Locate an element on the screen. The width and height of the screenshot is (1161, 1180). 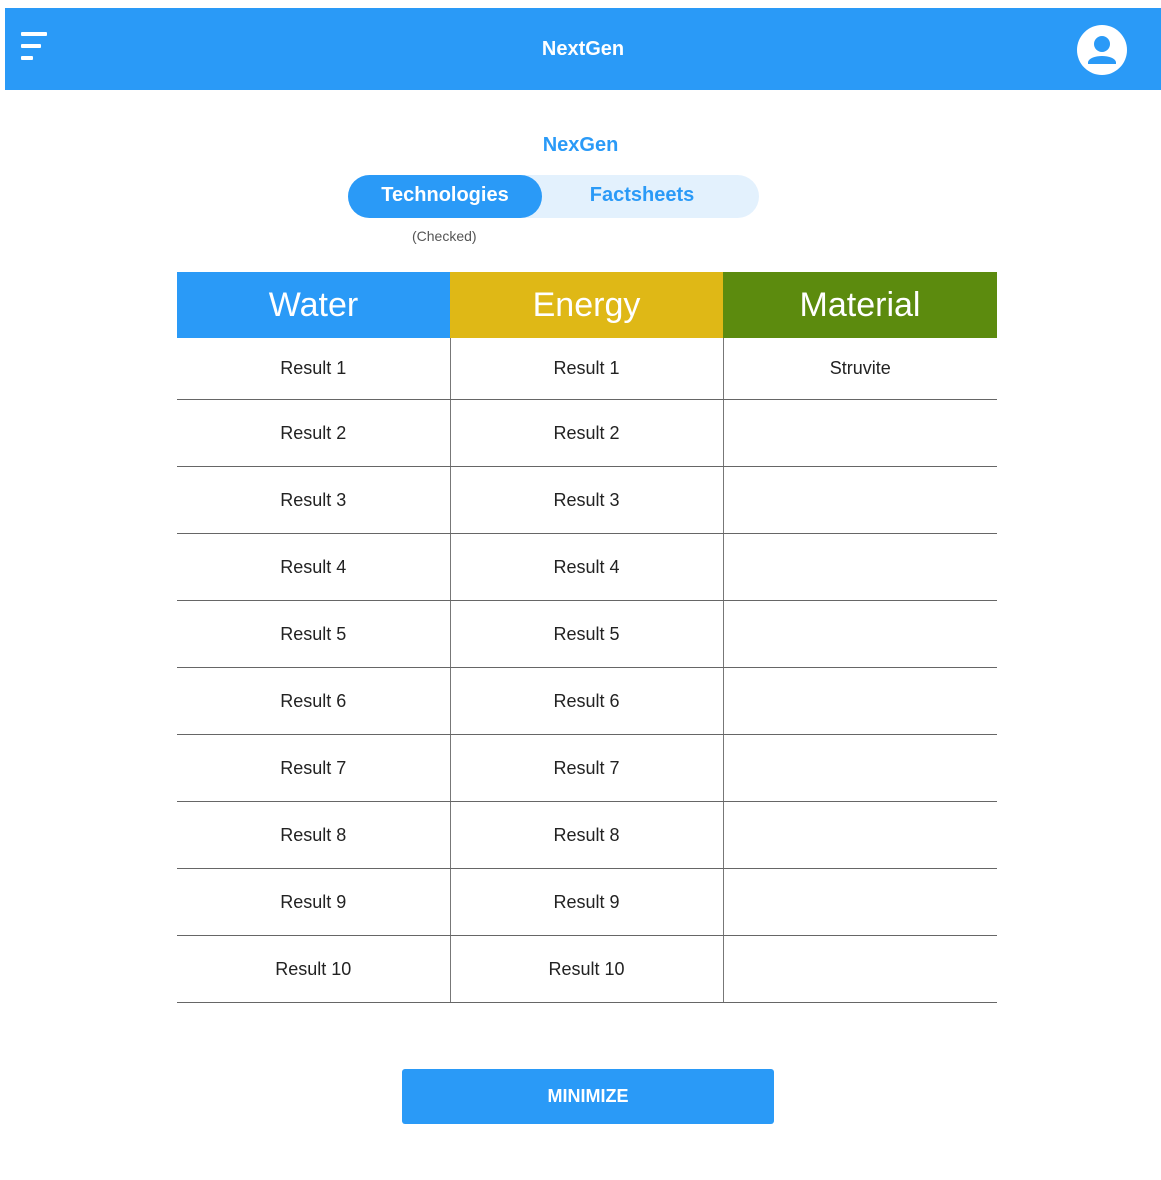
page-subtitle: NexGen is located at coordinates (580, 145).